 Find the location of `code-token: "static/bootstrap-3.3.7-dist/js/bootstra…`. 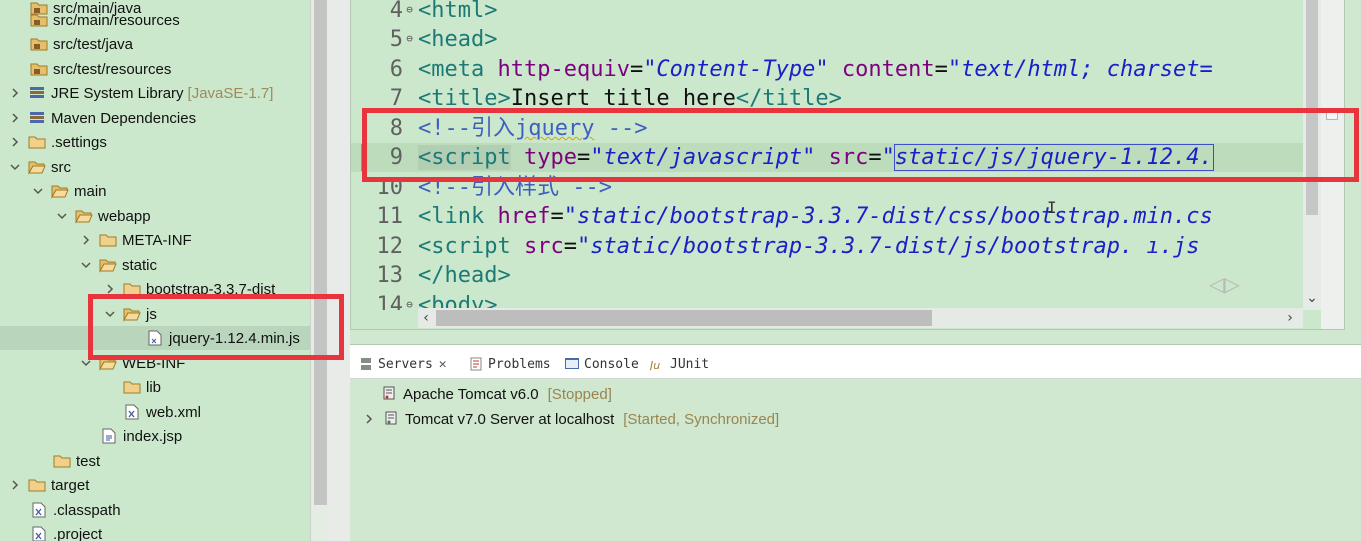

code-token: "static/bootstrap-3.3.7-dist/js/bootstra… is located at coordinates (888, 246).